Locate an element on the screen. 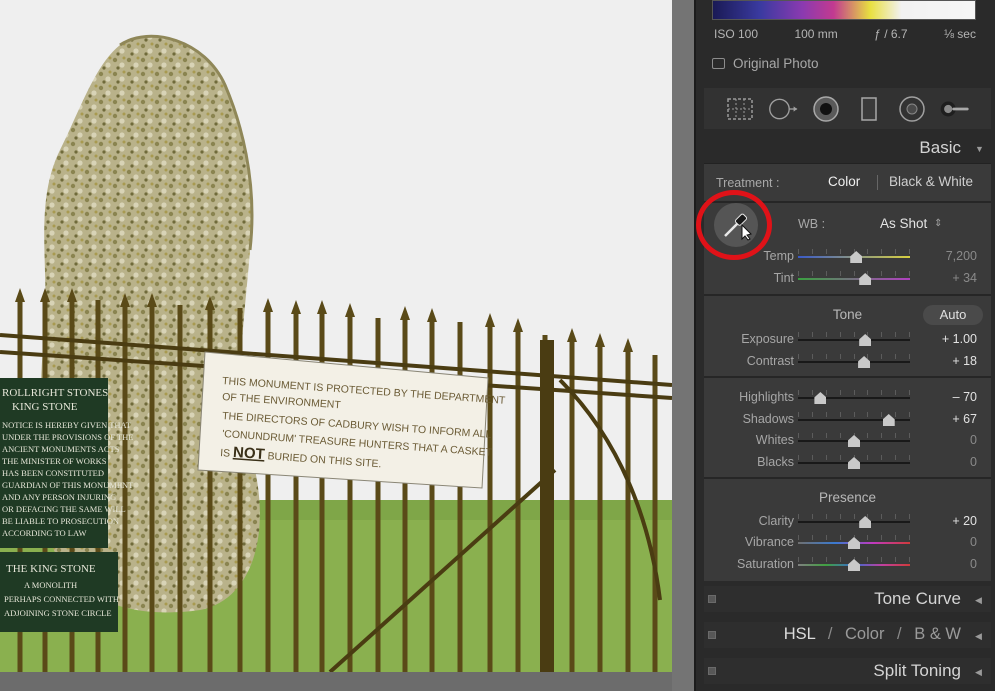 Image resolution: width=995 pixels, height=691 pixels. svg-text: GUARDIAN OF THIS MONUMENT is located at coordinates (68, 485).